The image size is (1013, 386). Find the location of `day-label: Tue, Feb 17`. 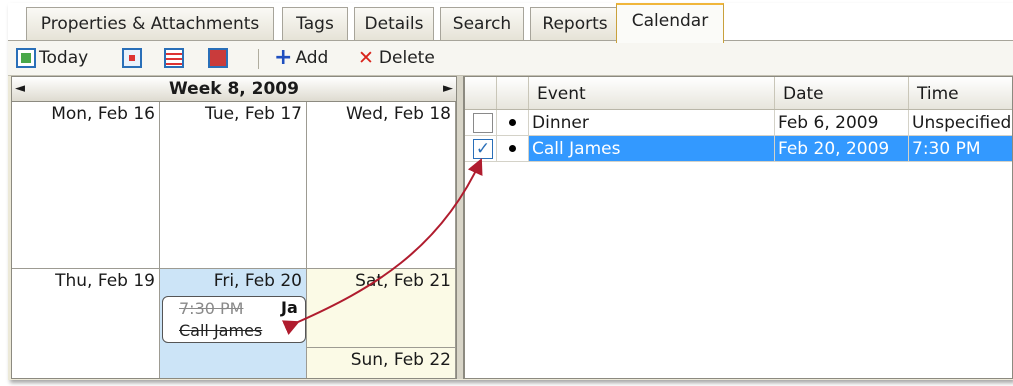

day-label: Tue, Feb 17 is located at coordinates (253, 114).